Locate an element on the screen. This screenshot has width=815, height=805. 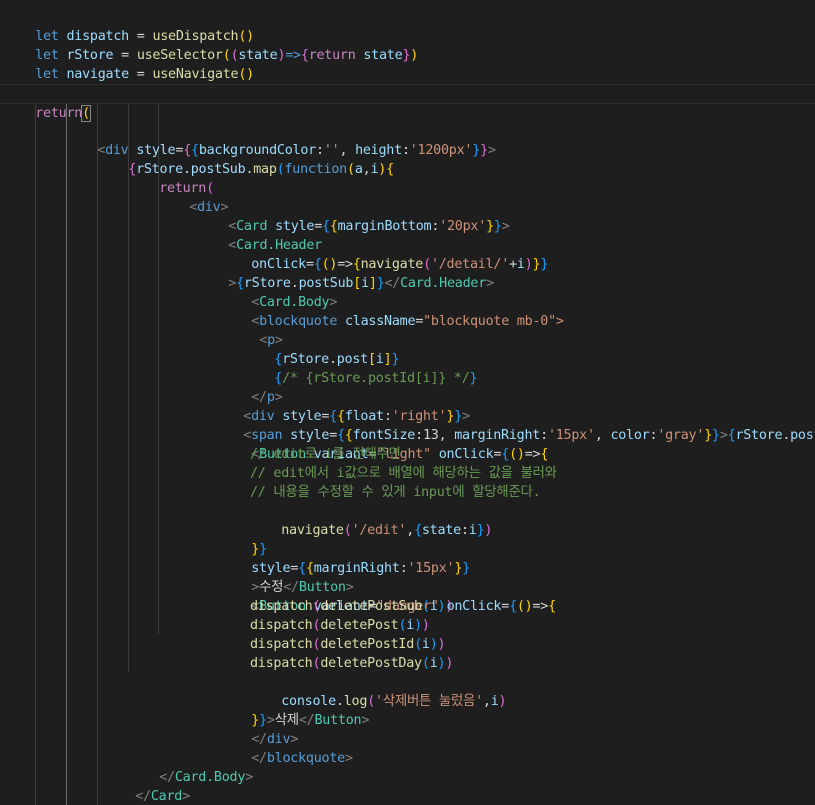
code-token: className is located at coordinates (380, 321).